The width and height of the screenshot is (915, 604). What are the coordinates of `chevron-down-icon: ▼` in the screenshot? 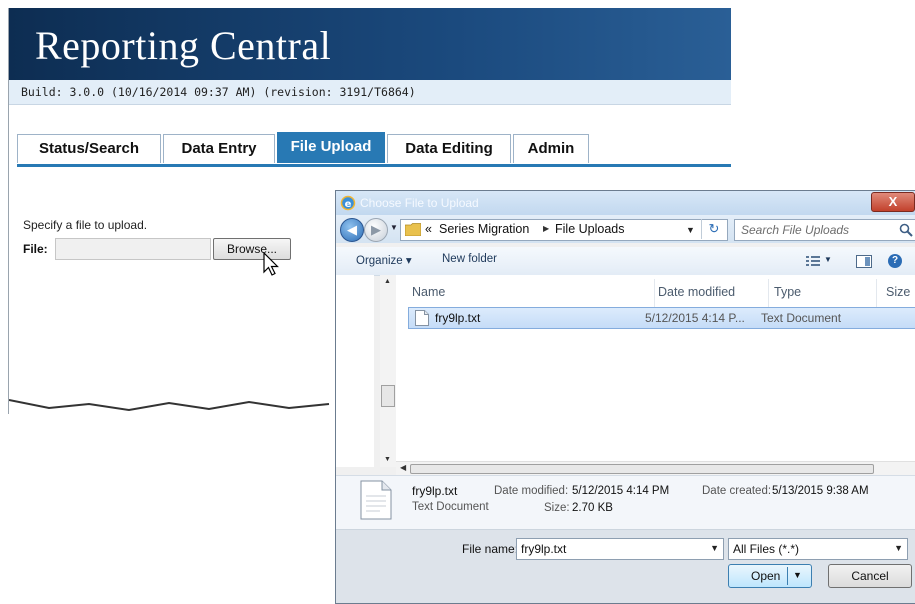 It's located at (898, 548).